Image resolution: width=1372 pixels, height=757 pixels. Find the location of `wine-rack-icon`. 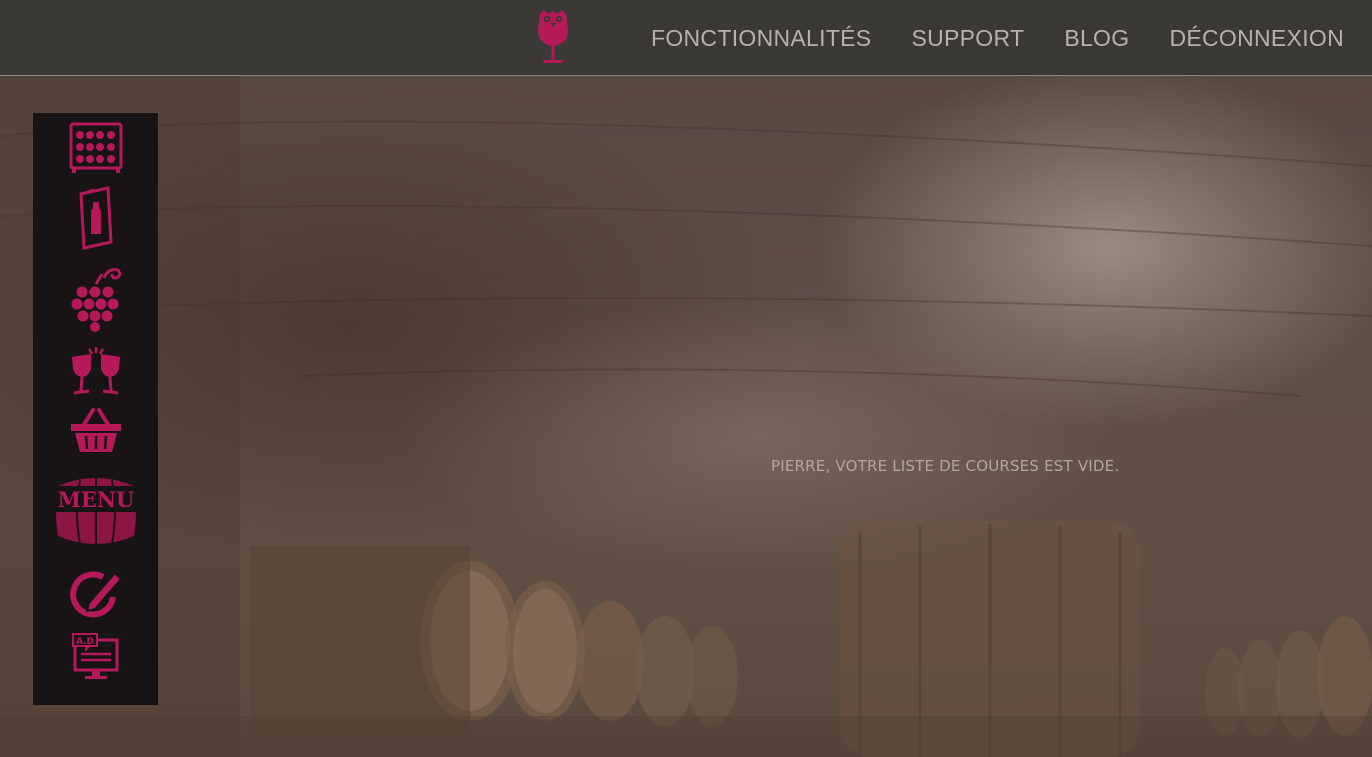

wine-rack-icon is located at coordinates (95, 147).